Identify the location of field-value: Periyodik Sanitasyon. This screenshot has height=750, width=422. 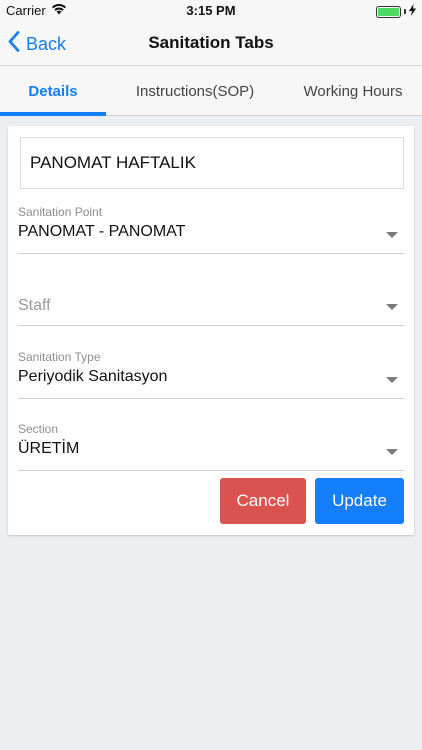
(93, 376).